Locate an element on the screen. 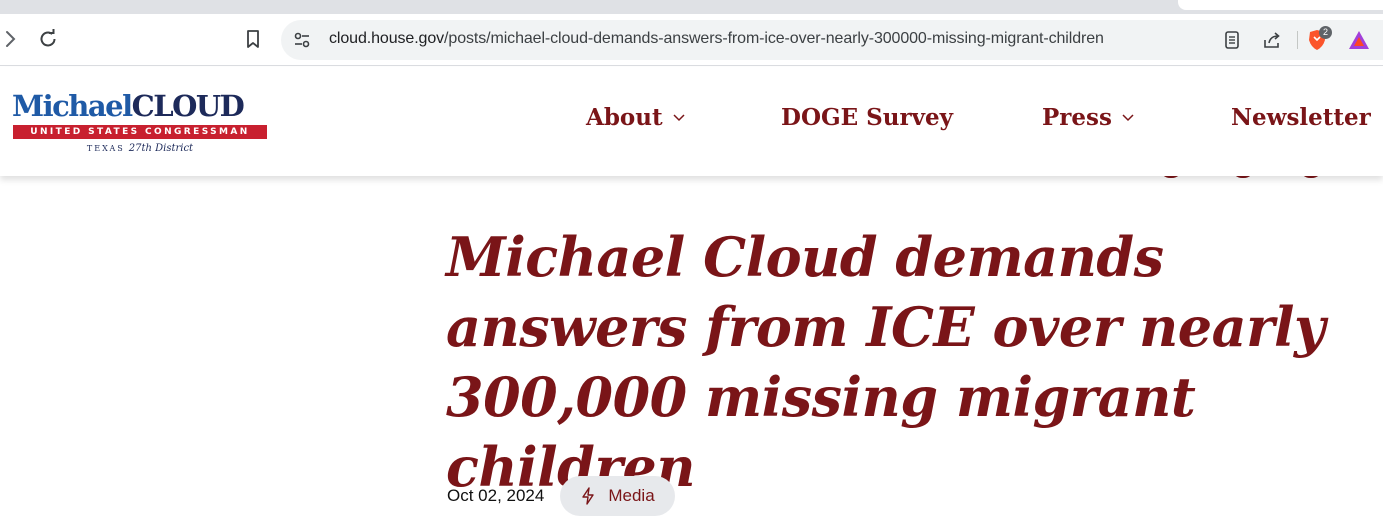 Image resolution: width=1383 pixels, height=527 pixels. nav-about-label: About is located at coordinates (624, 117).